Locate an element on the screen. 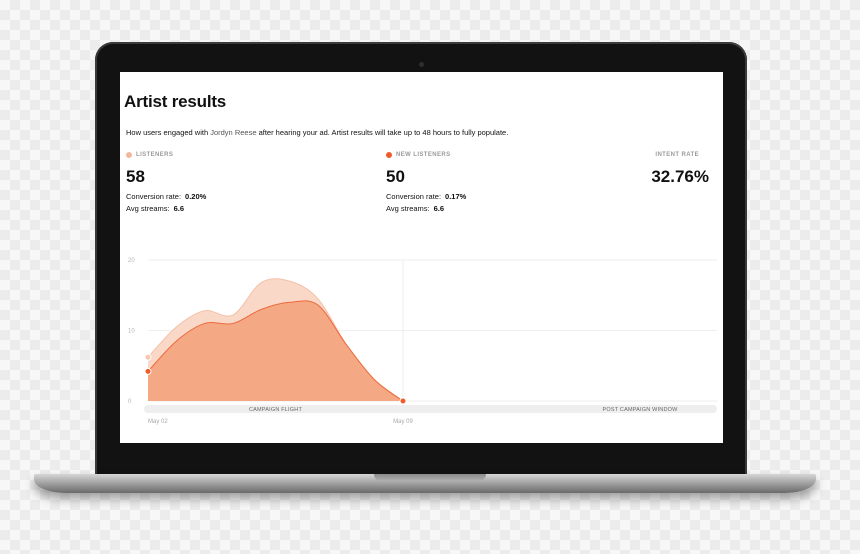 This screenshot has width=860, height=554. artist-name-link: Jordyn Reese is located at coordinates (233, 132).